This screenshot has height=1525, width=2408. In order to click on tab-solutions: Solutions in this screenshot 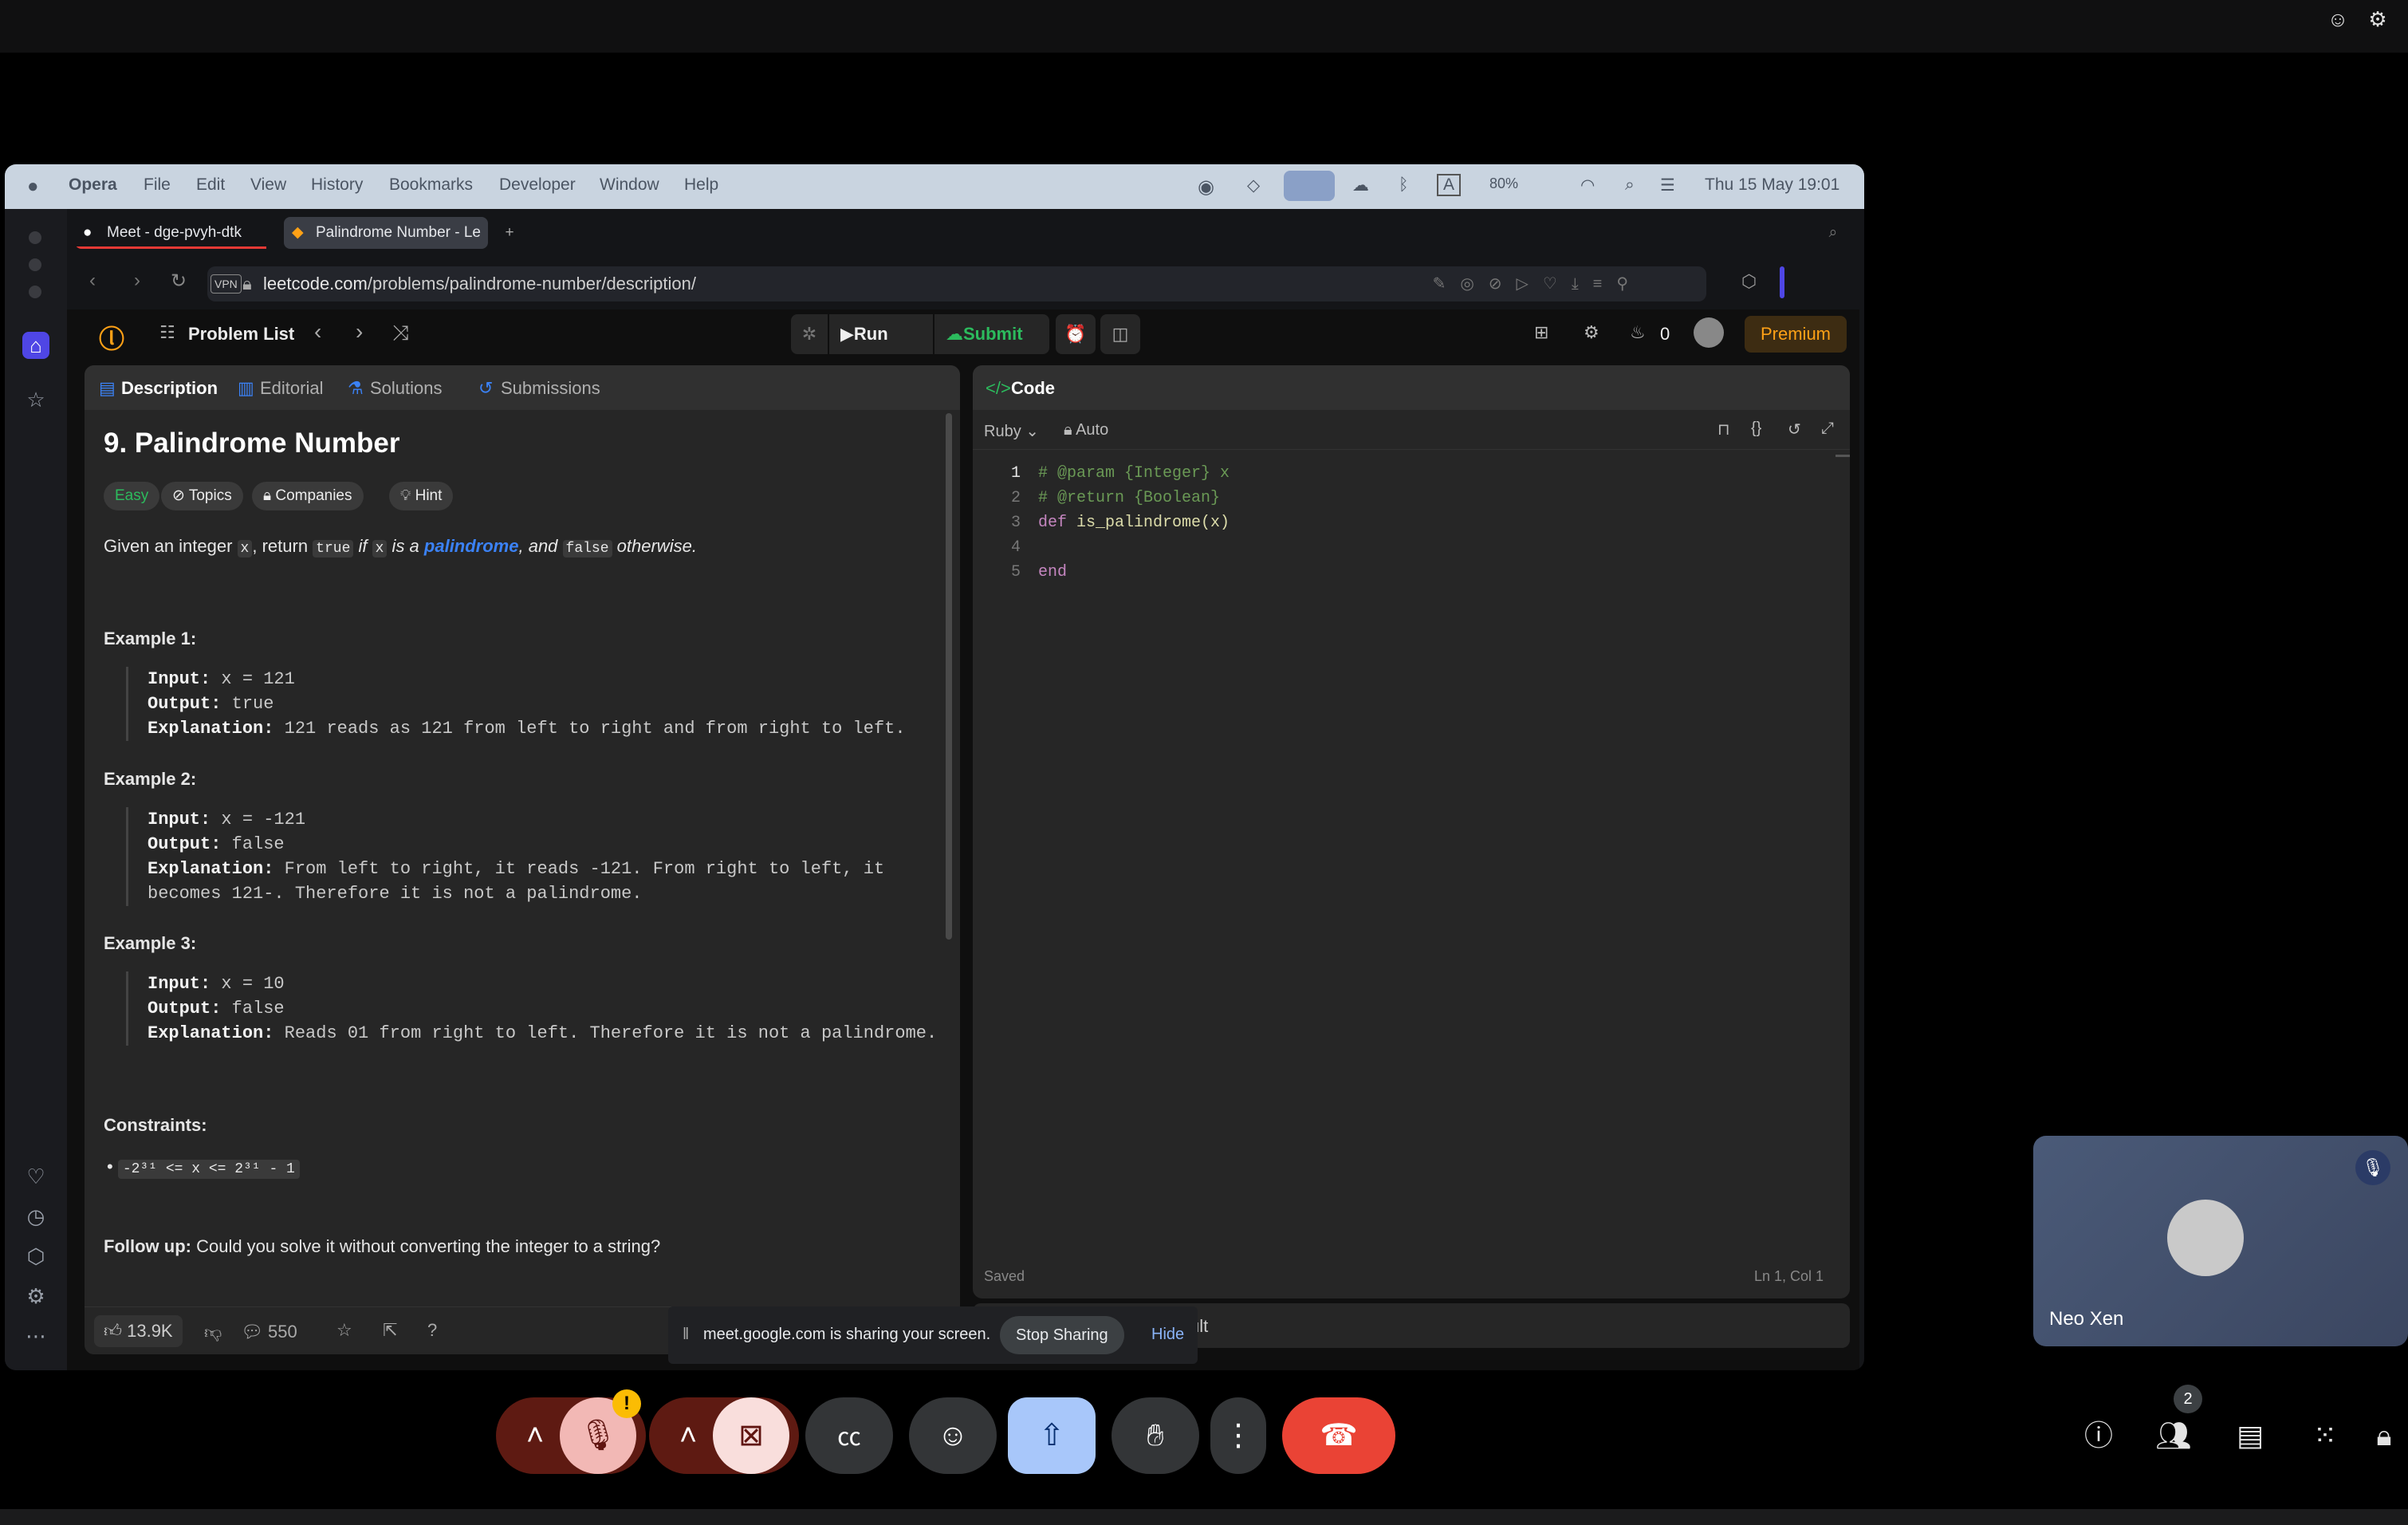, I will do `click(406, 388)`.